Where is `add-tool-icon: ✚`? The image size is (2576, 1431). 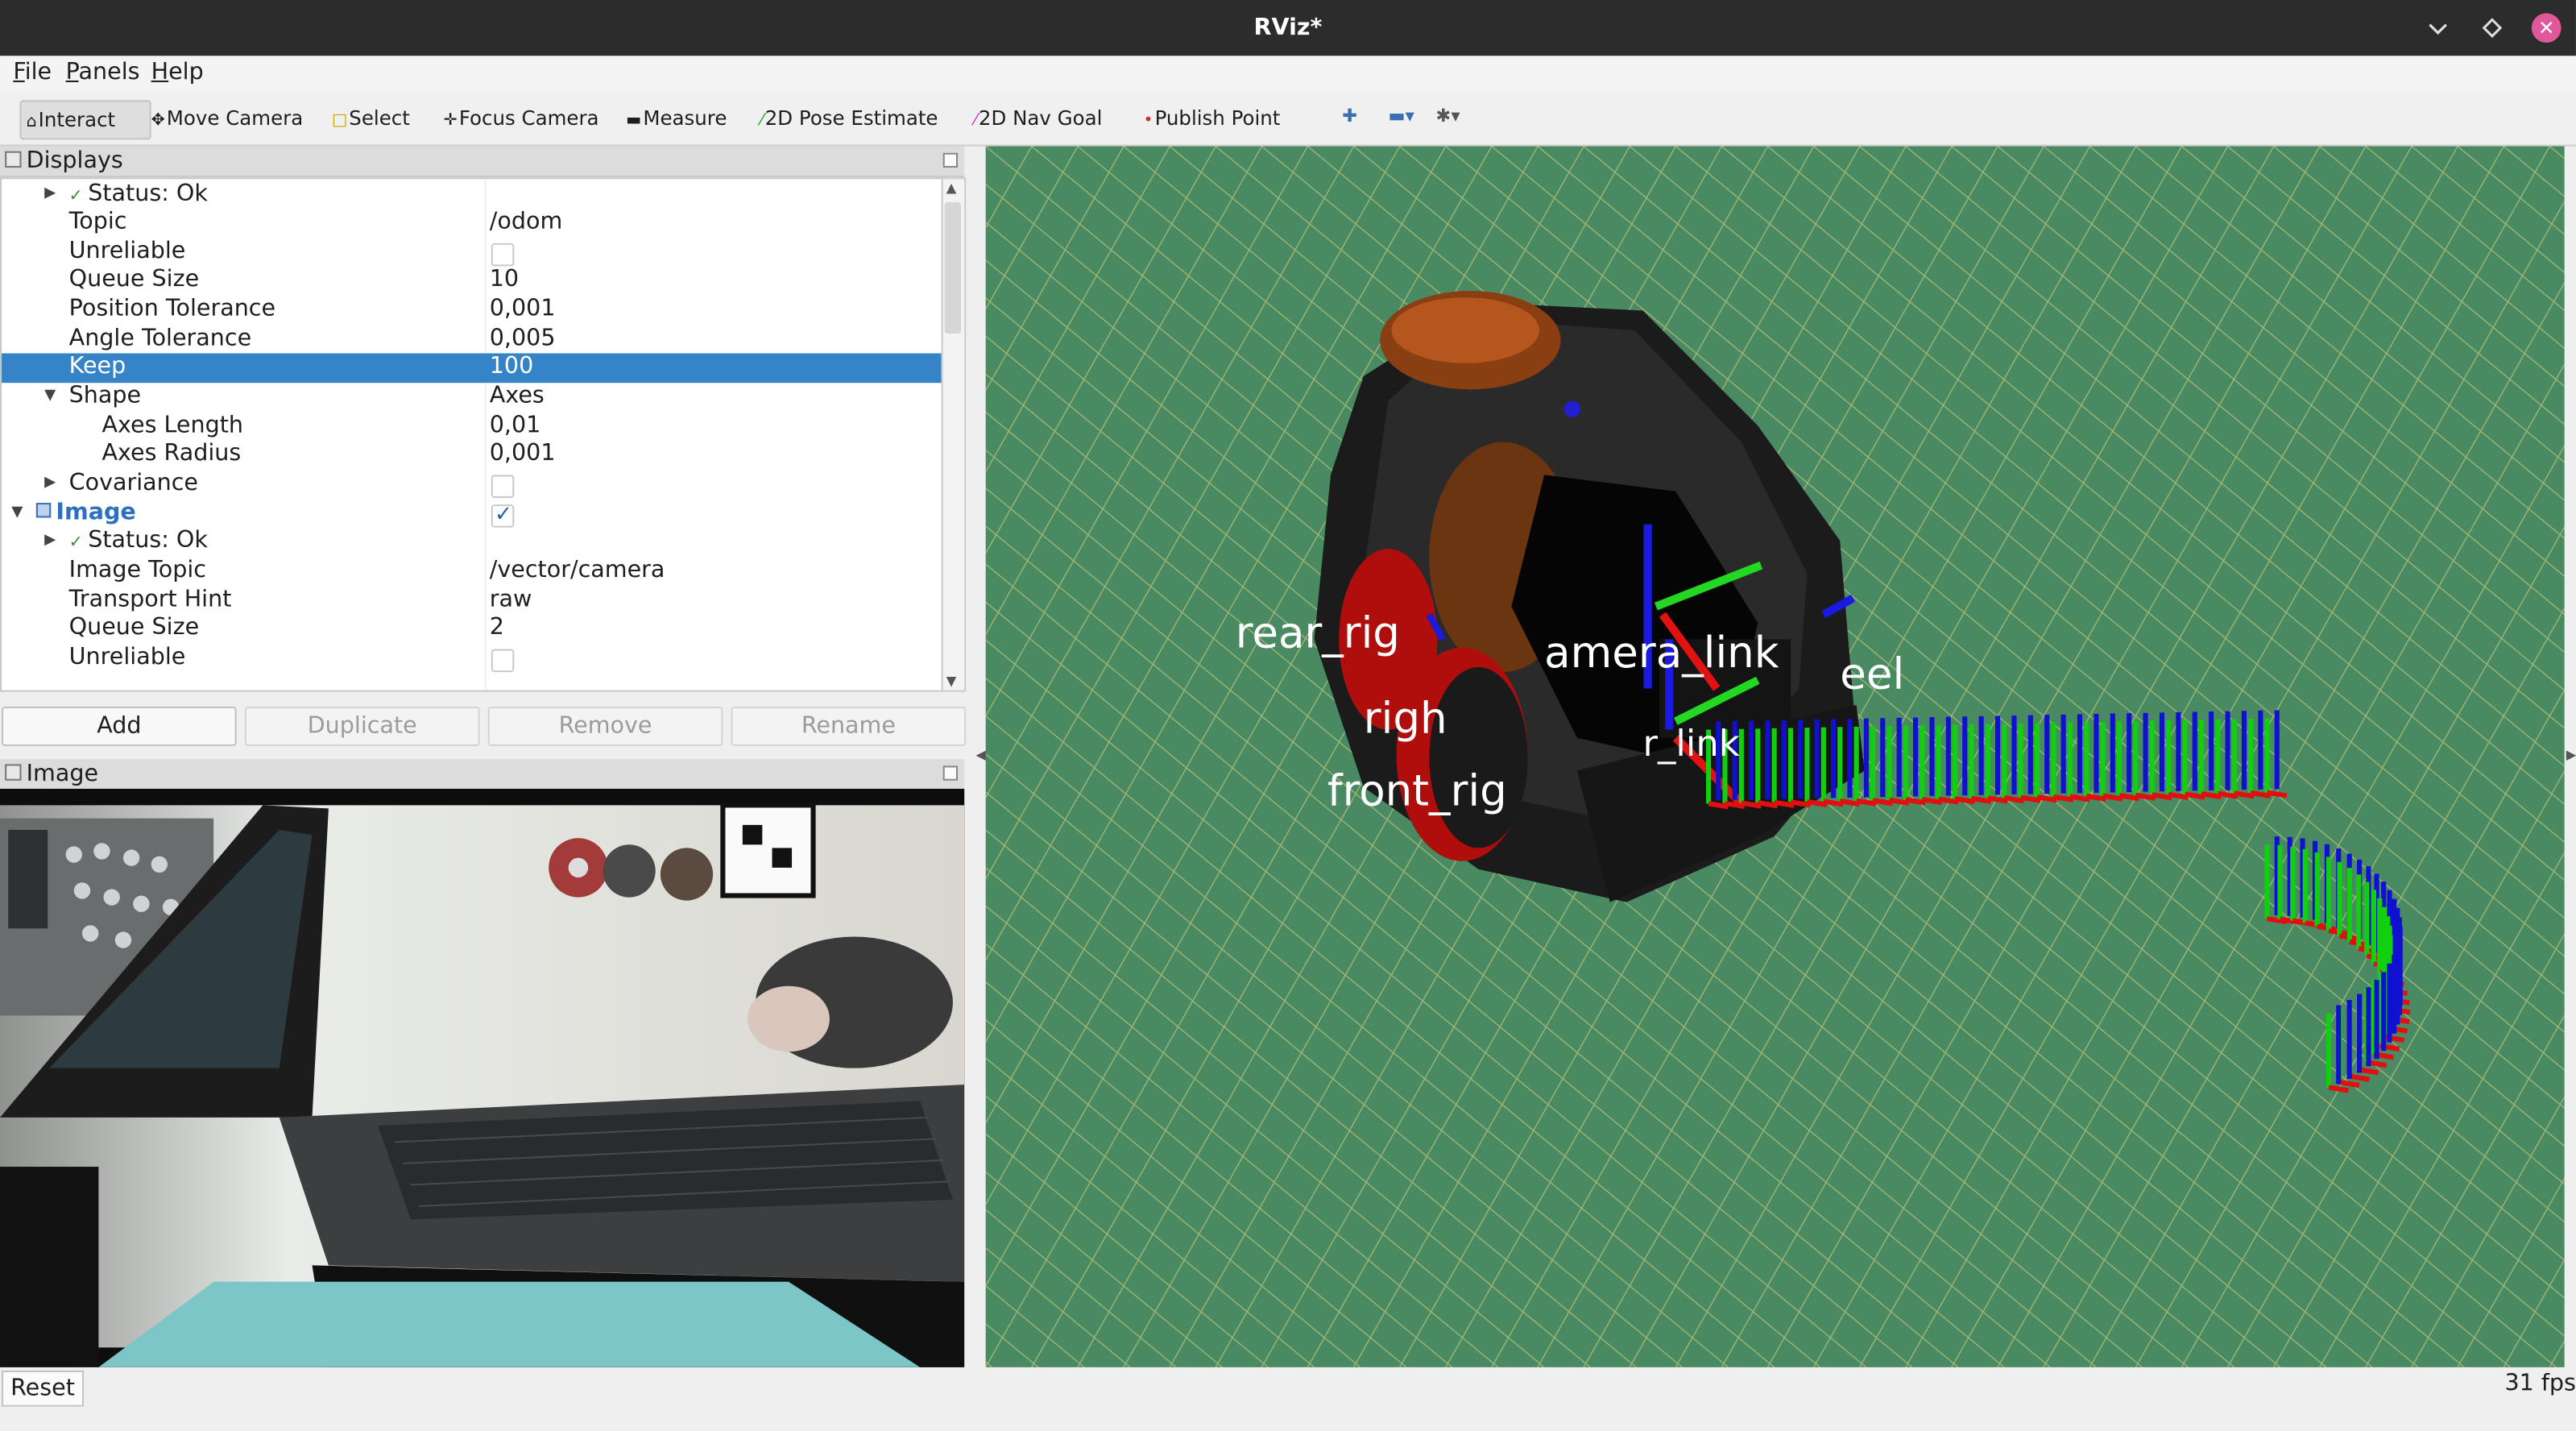
add-tool-icon: ✚ is located at coordinates (1349, 116).